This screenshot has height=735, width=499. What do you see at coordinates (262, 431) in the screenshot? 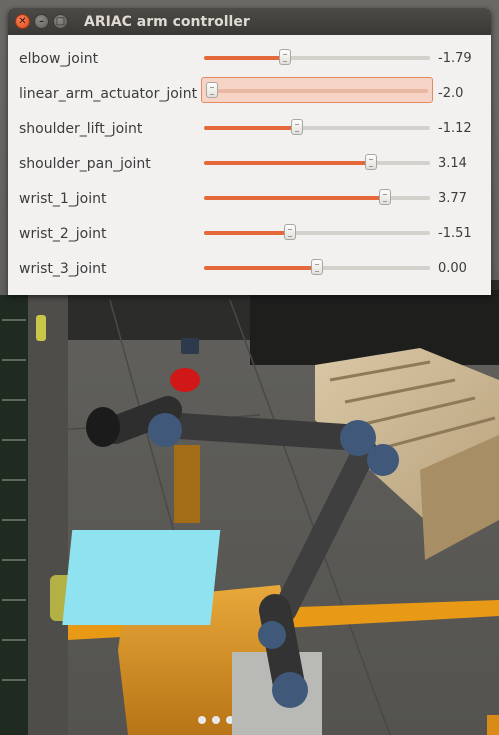
I see `robot-upper-link` at bounding box center [262, 431].